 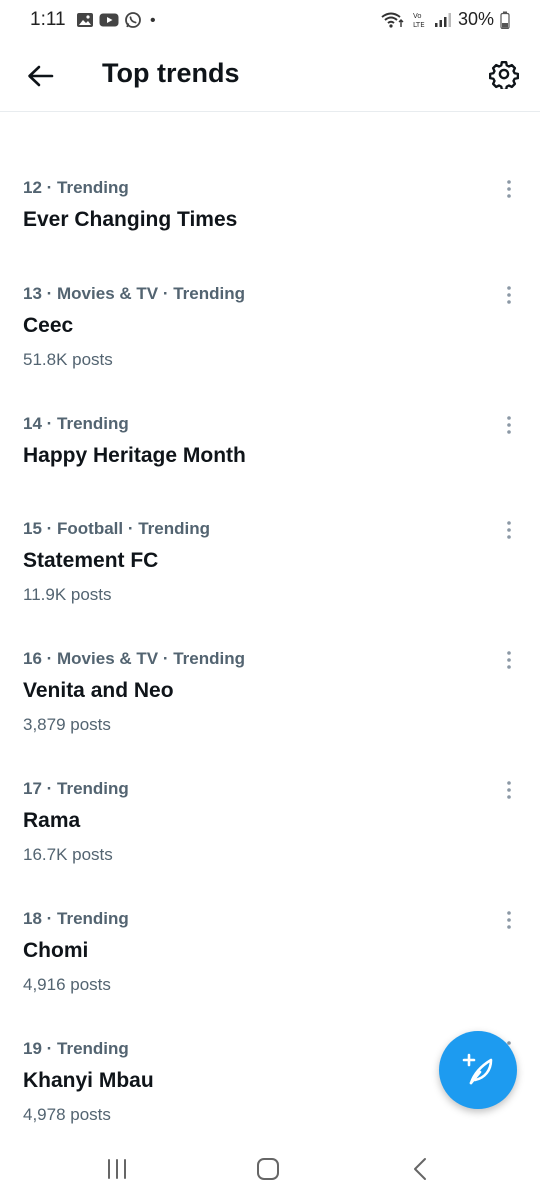 What do you see at coordinates (134, 293) in the screenshot?
I see `trend-meta: 13 · Movies & TV · Trending` at bounding box center [134, 293].